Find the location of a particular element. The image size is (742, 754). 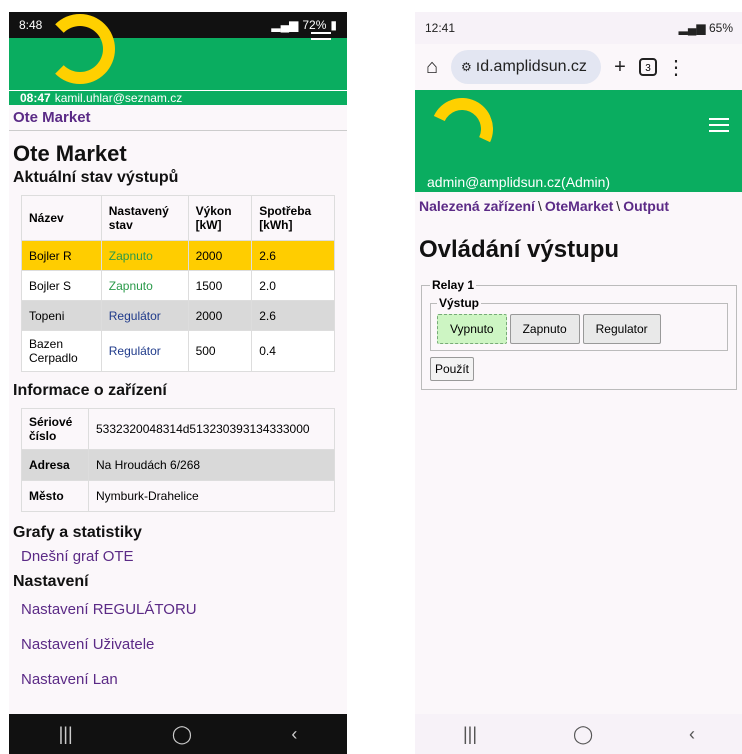

app-header: admin@amplidsun.cz(Admin) is located at coordinates (578, 140).